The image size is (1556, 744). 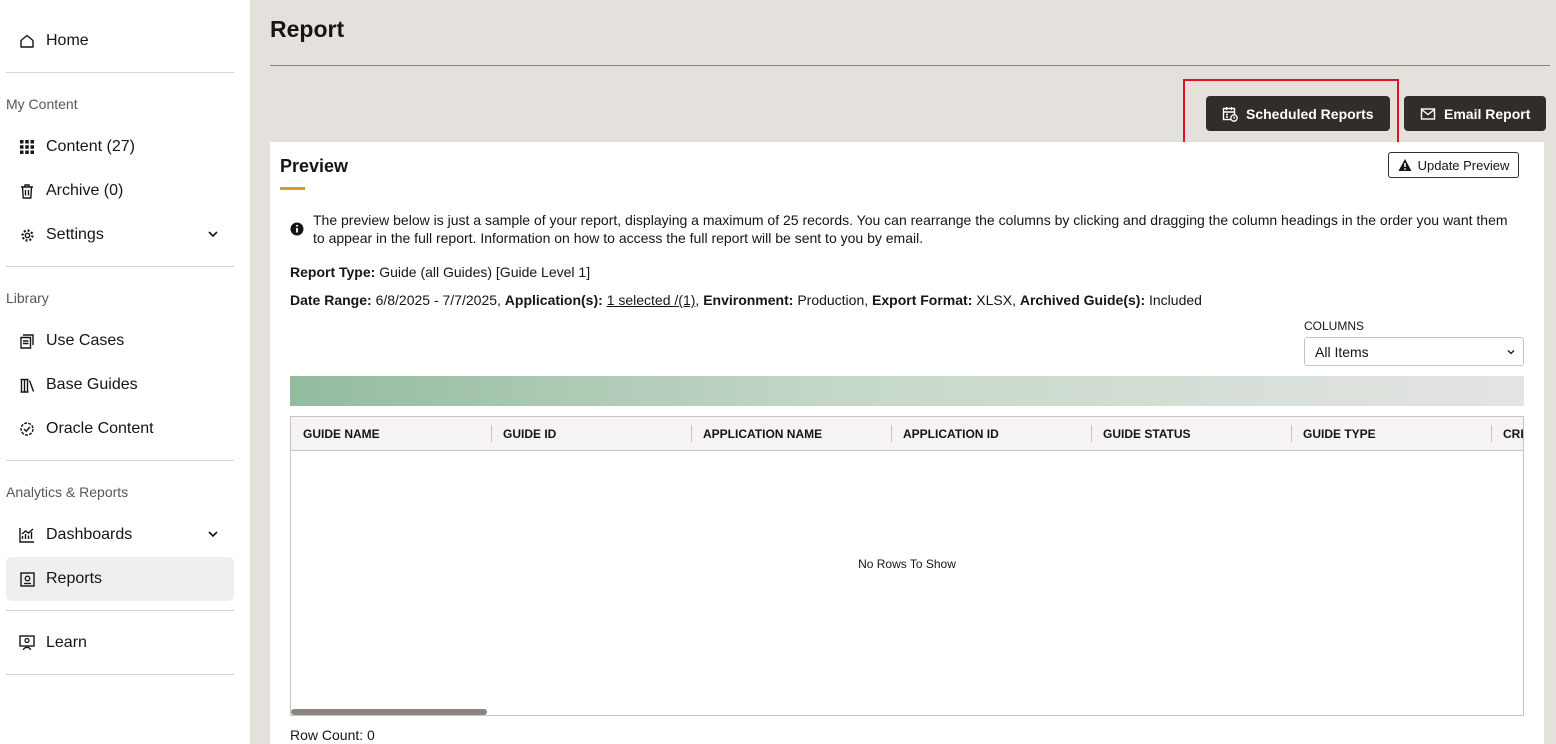 I want to click on sidebar-item-archive: Archive (0), so click(x=120, y=191).